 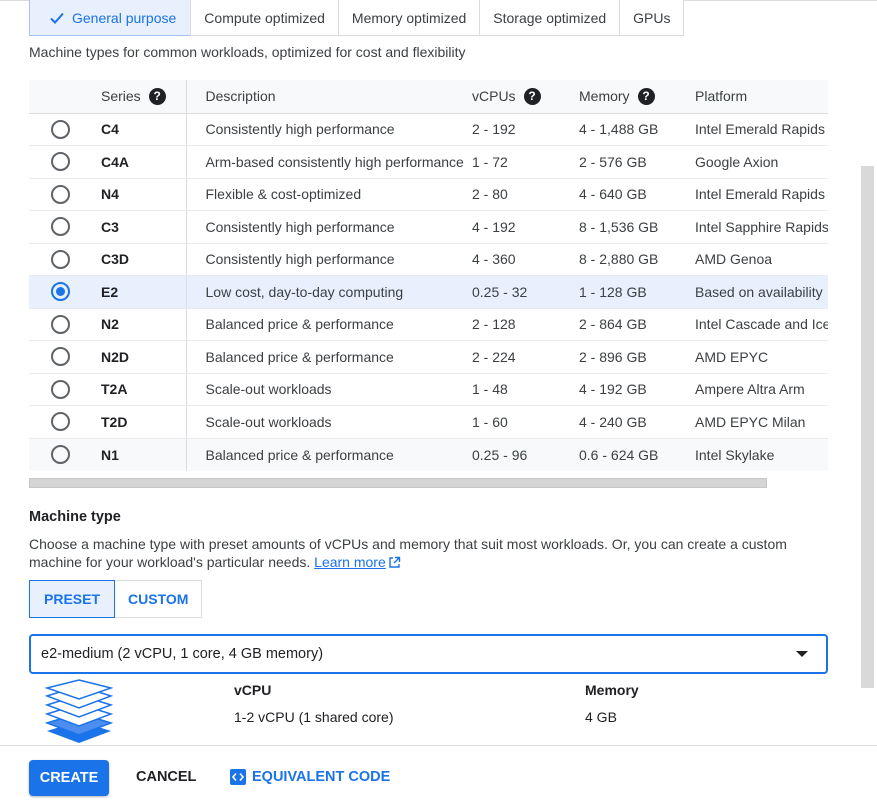 I want to click on platform-cell: Ampere Altra Arm, so click(x=761, y=389).